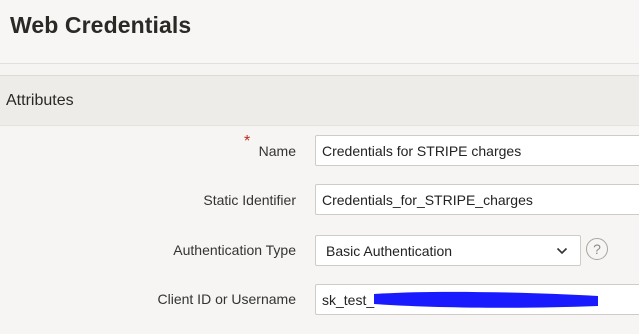  Describe the element at coordinates (389, 250) in the screenshot. I see `authentication-type-value: Basic Authentication` at that location.